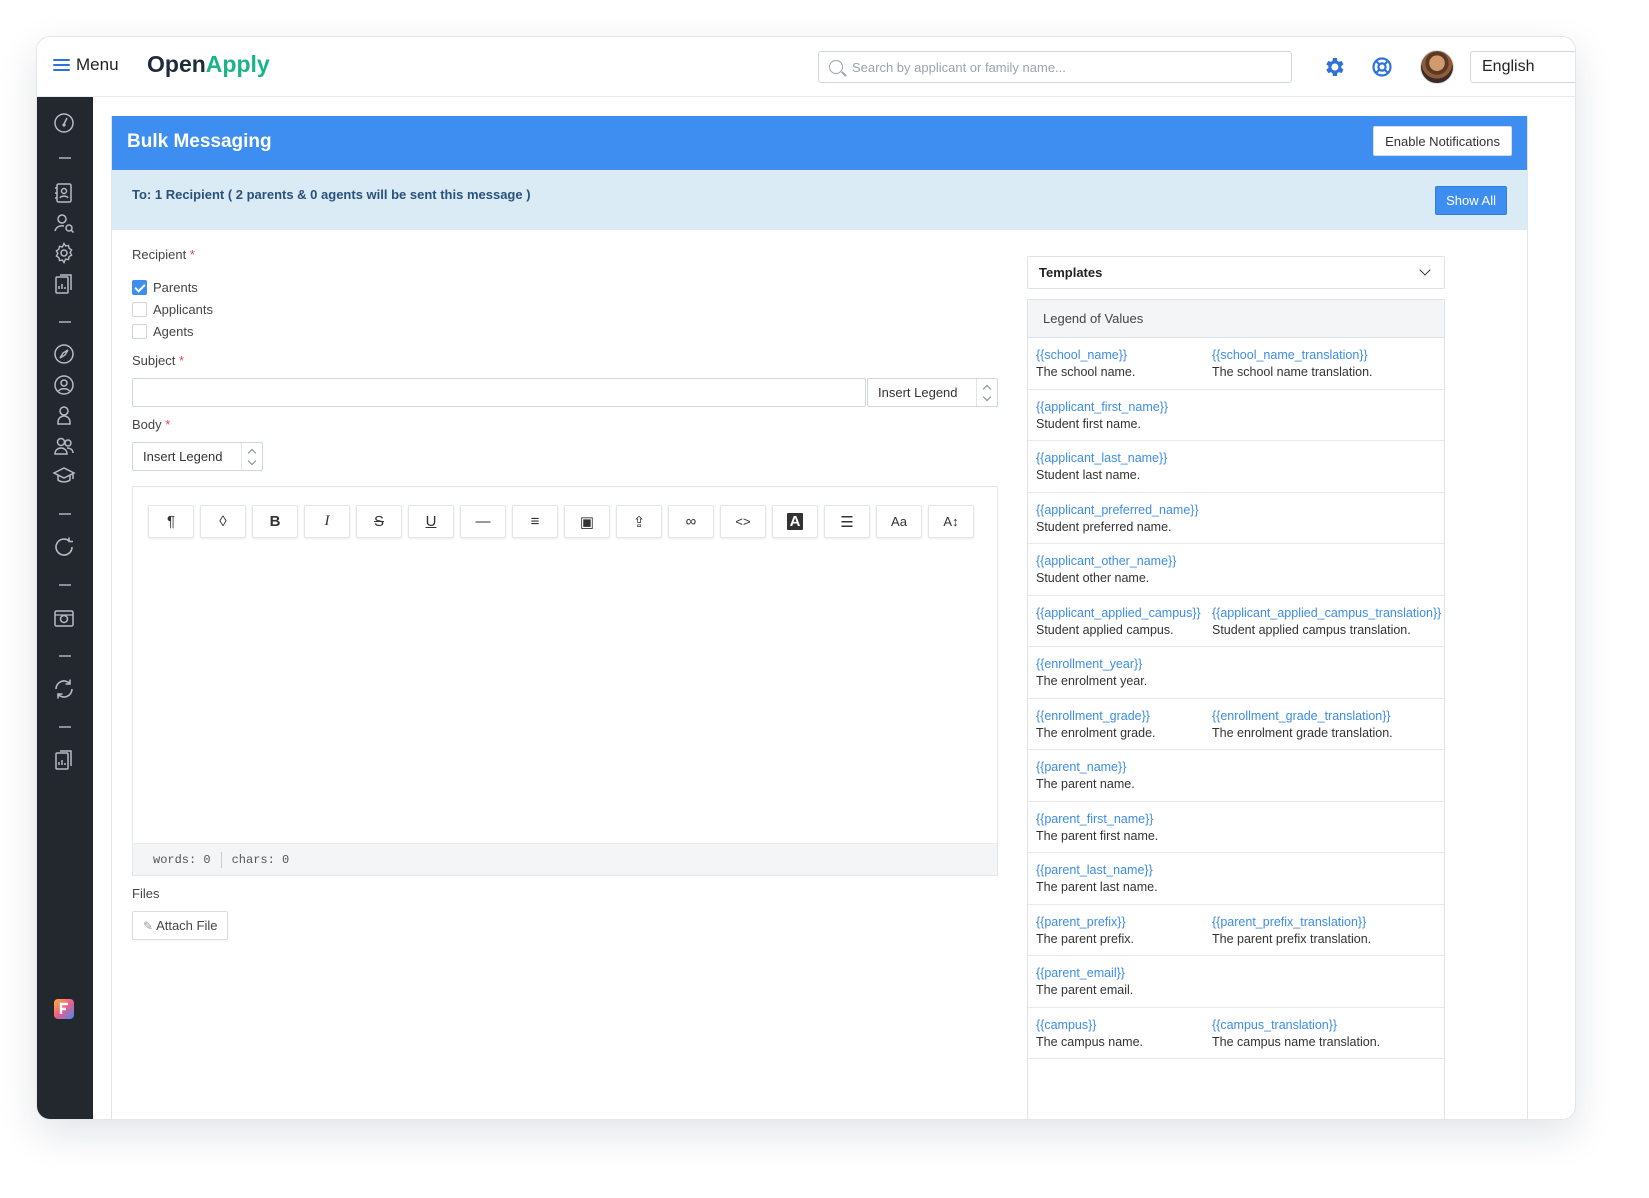 This screenshot has width=1649, height=1198. I want to click on graduation-cap-icon, so click(64, 476).